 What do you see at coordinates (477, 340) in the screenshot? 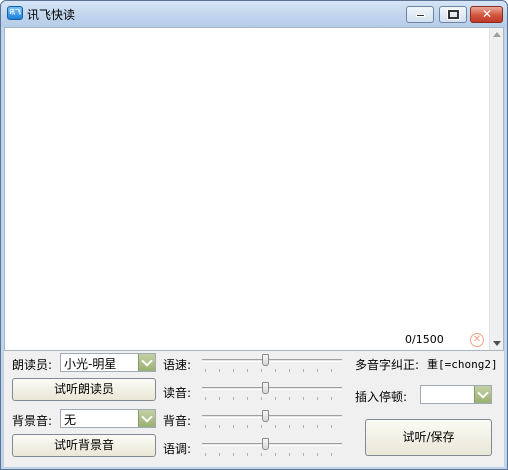
I see `clear-text-icon: ✕` at bounding box center [477, 340].